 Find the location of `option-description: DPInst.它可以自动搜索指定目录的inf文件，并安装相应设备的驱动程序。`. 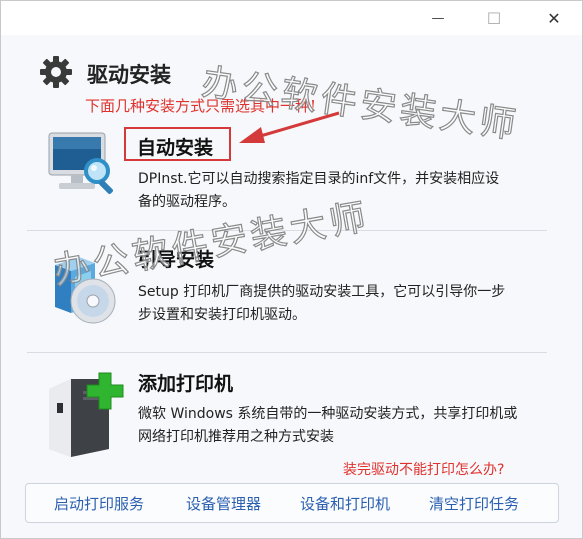

option-description: DPInst.它可以自动搜索指定目录的inf文件，并安装相应设备的驱动程序。 is located at coordinates (319, 190).